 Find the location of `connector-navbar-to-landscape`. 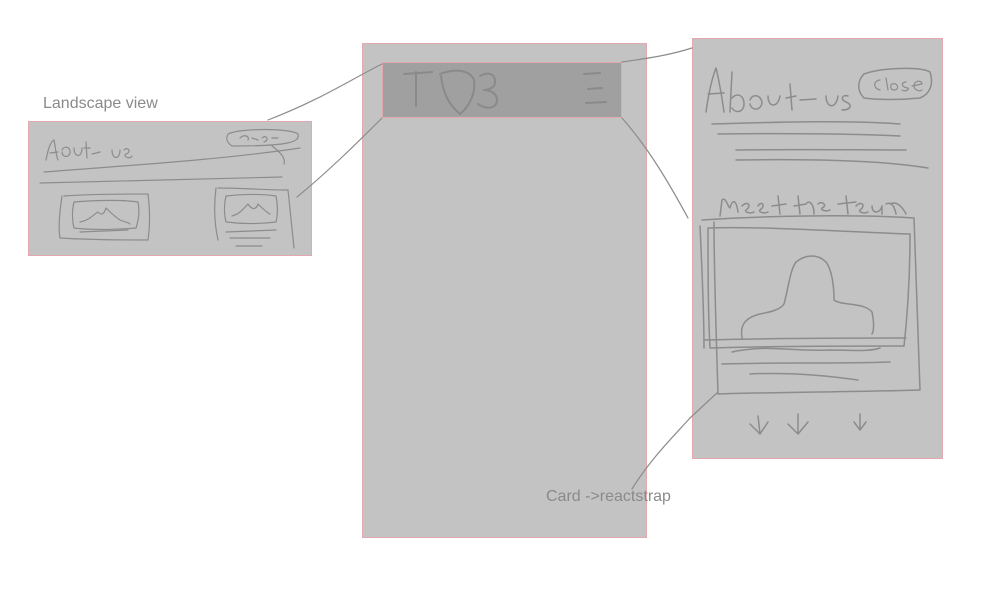

connector-navbar-to-landscape is located at coordinates (325, 92).